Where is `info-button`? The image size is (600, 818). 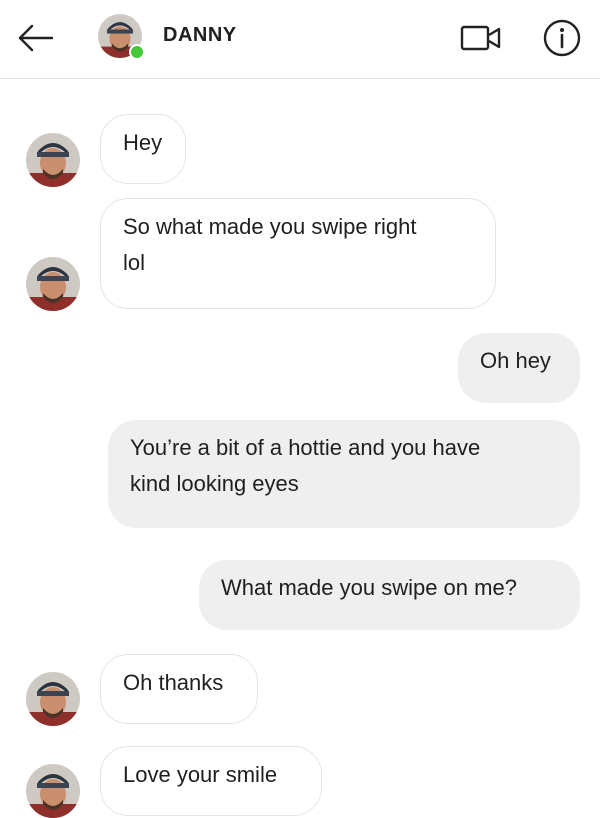 info-button is located at coordinates (562, 38).